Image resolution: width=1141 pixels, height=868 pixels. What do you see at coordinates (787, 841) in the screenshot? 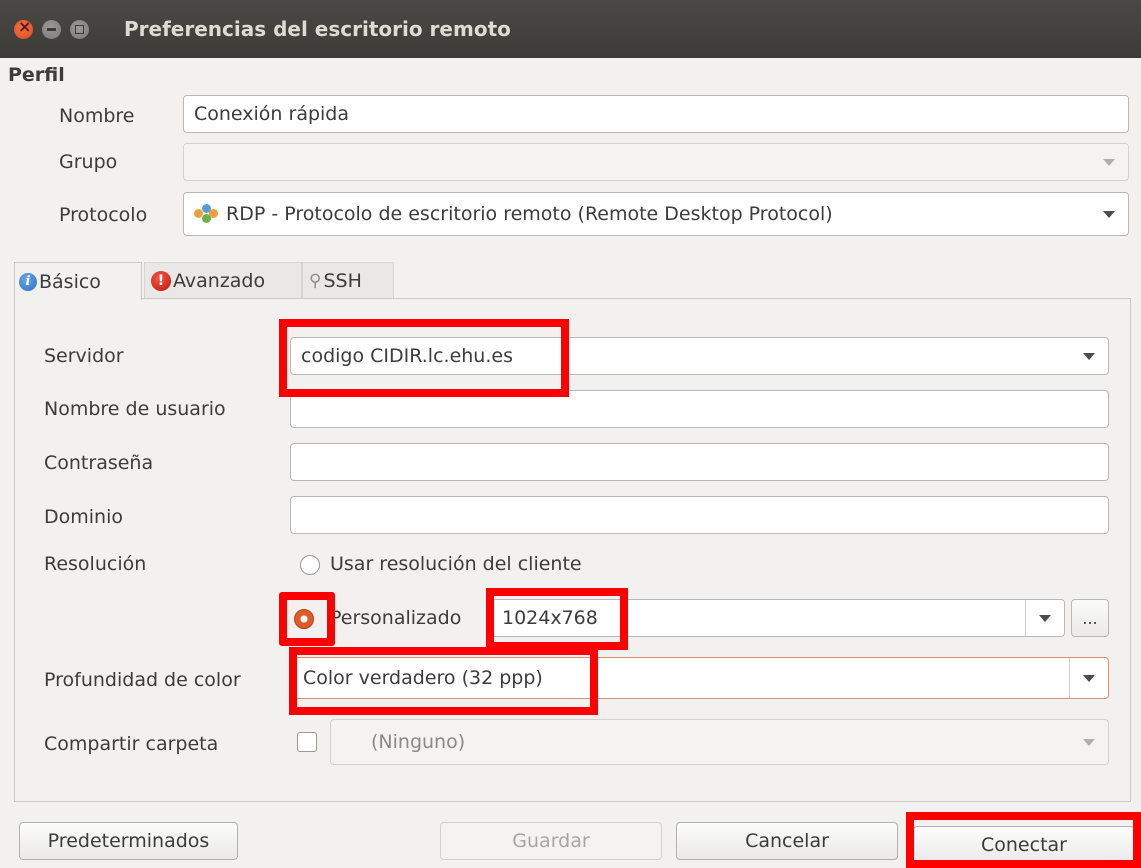
I see `cancel-button: Cancelar` at bounding box center [787, 841].